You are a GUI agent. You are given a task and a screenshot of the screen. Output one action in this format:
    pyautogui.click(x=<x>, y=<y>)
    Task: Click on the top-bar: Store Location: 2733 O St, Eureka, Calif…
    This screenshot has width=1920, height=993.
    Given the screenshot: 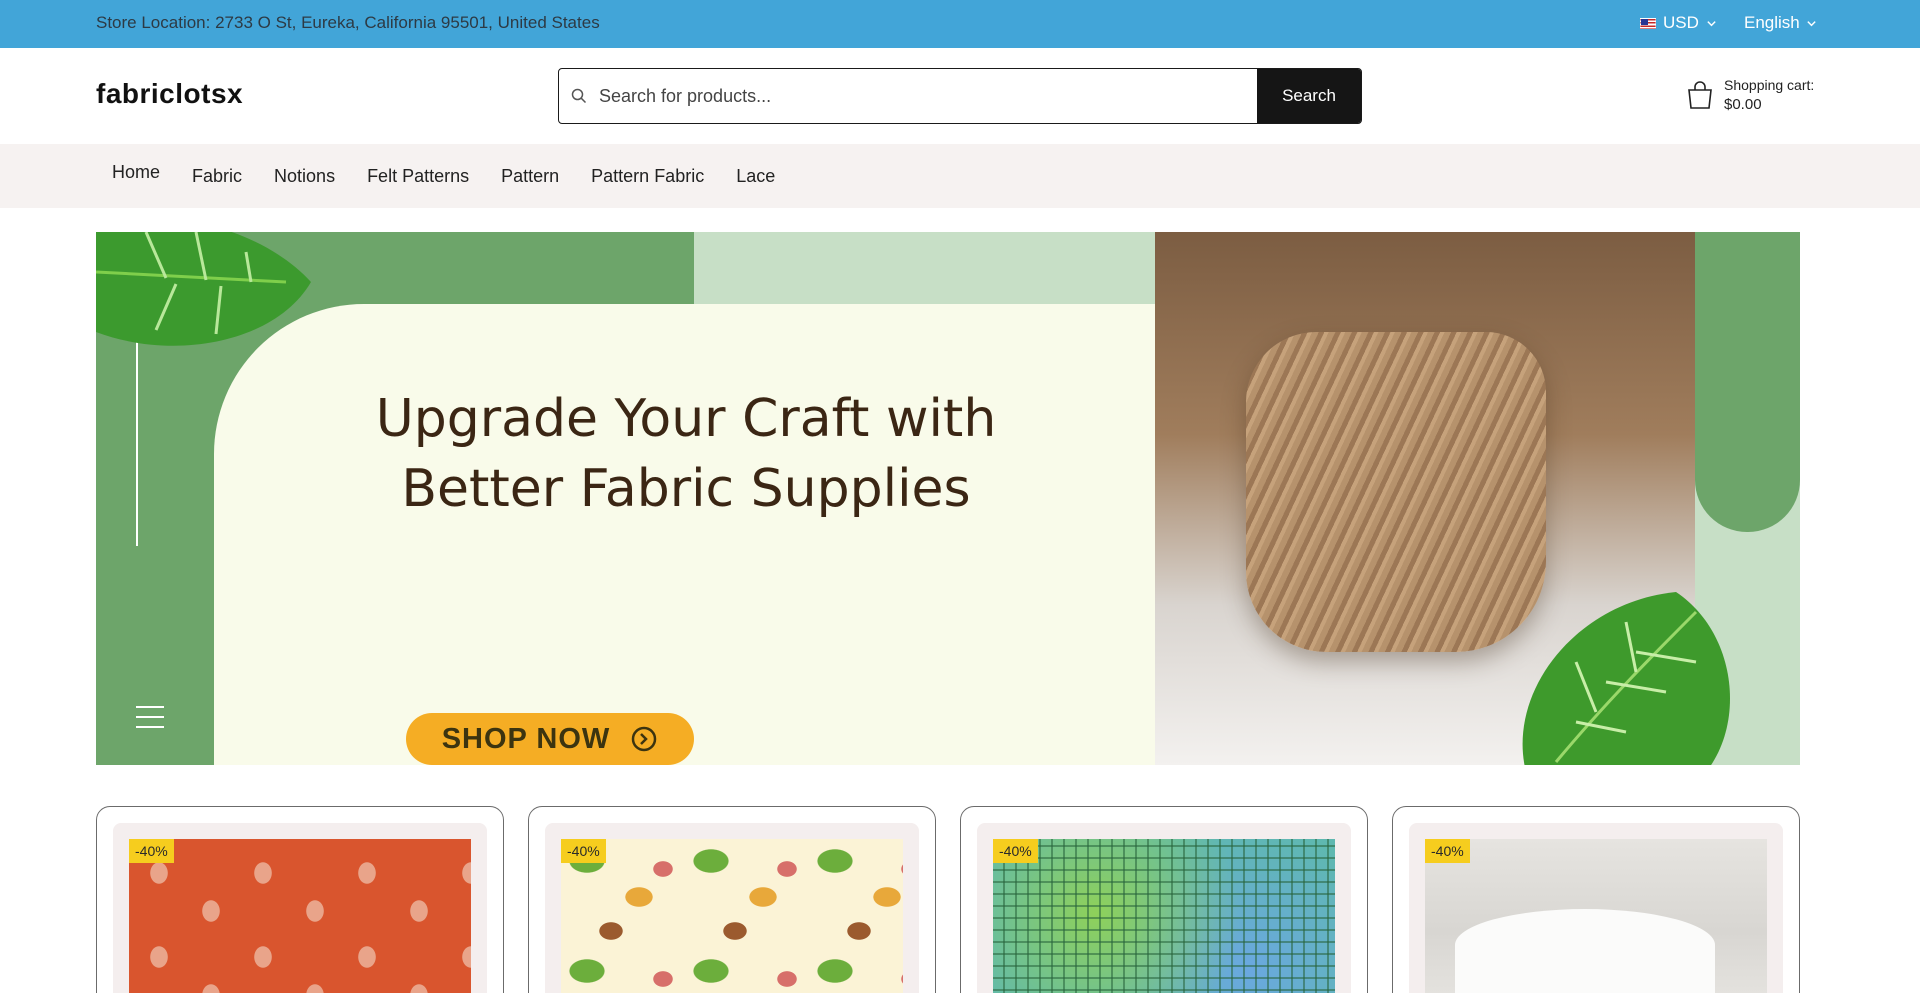 What is the action you would take?
    pyautogui.click(x=960, y=24)
    